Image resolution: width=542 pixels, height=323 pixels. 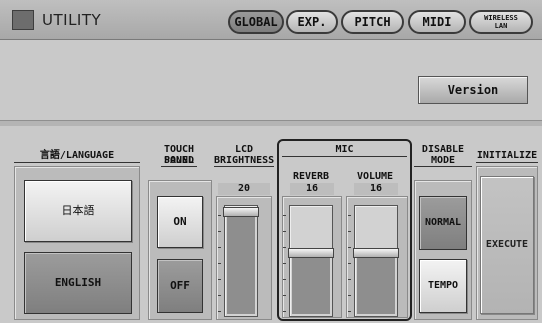 I want to click on initialize-heading: INITIALIZE, so click(x=507, y=155).